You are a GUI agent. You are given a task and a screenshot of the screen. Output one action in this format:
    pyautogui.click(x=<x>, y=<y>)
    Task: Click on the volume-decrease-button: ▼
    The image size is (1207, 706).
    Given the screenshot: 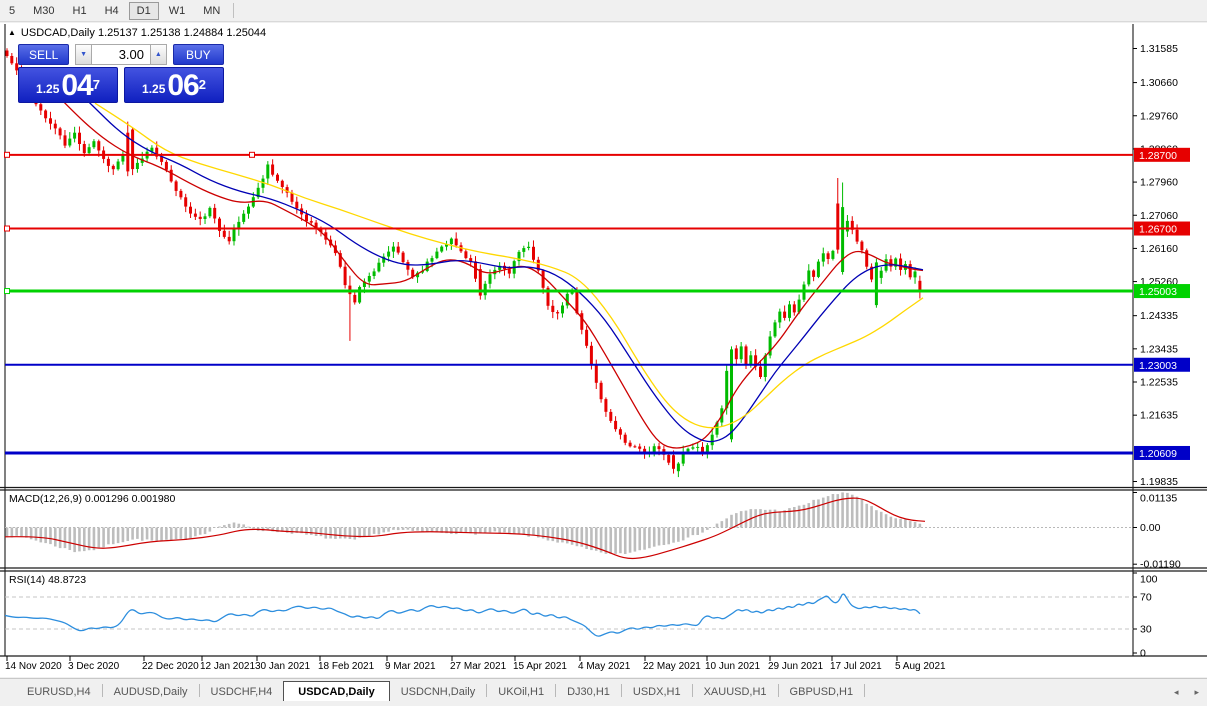 What is the action you would take?
    pyautogui.click(x=83, y=54)
    